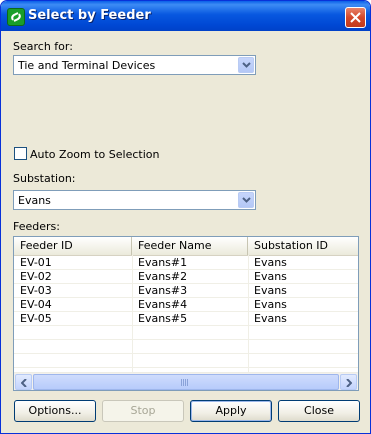 The width and height of the screenshot is (371, 434). What do you see at coordinates (36, 304) in the screenshot?
I see `cell-feeder-id: EV-04` at bounding box center [36, 304].